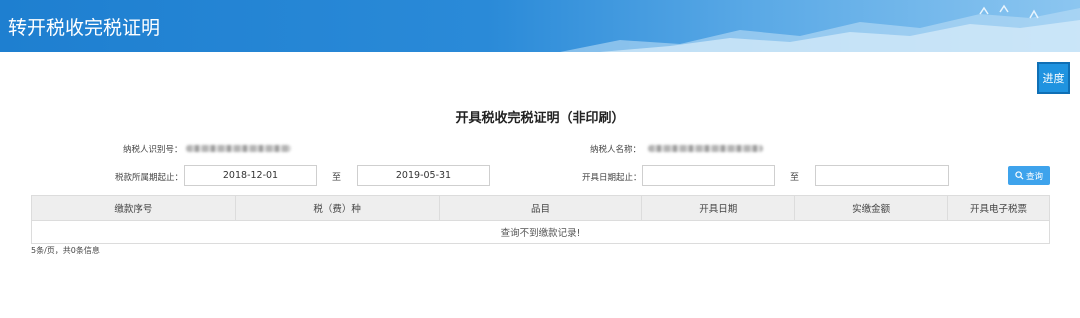 The image size is (1080, 318). I want to click on progress-button: 进度, so click(1053, 78).